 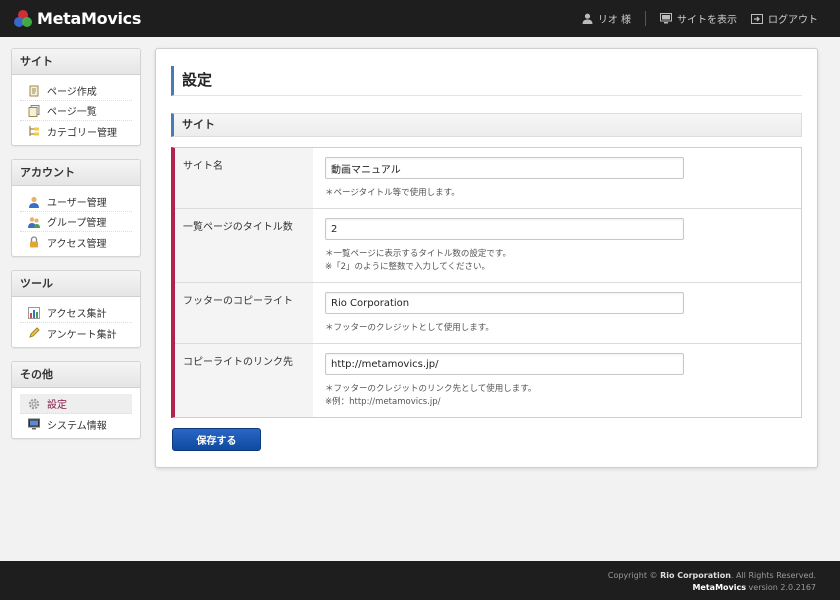 What do you see at coordinates (82, 133) in the screenshot?
I see `sidebar-item-label: カテゴリー管理` at bounding box center [82, 133].